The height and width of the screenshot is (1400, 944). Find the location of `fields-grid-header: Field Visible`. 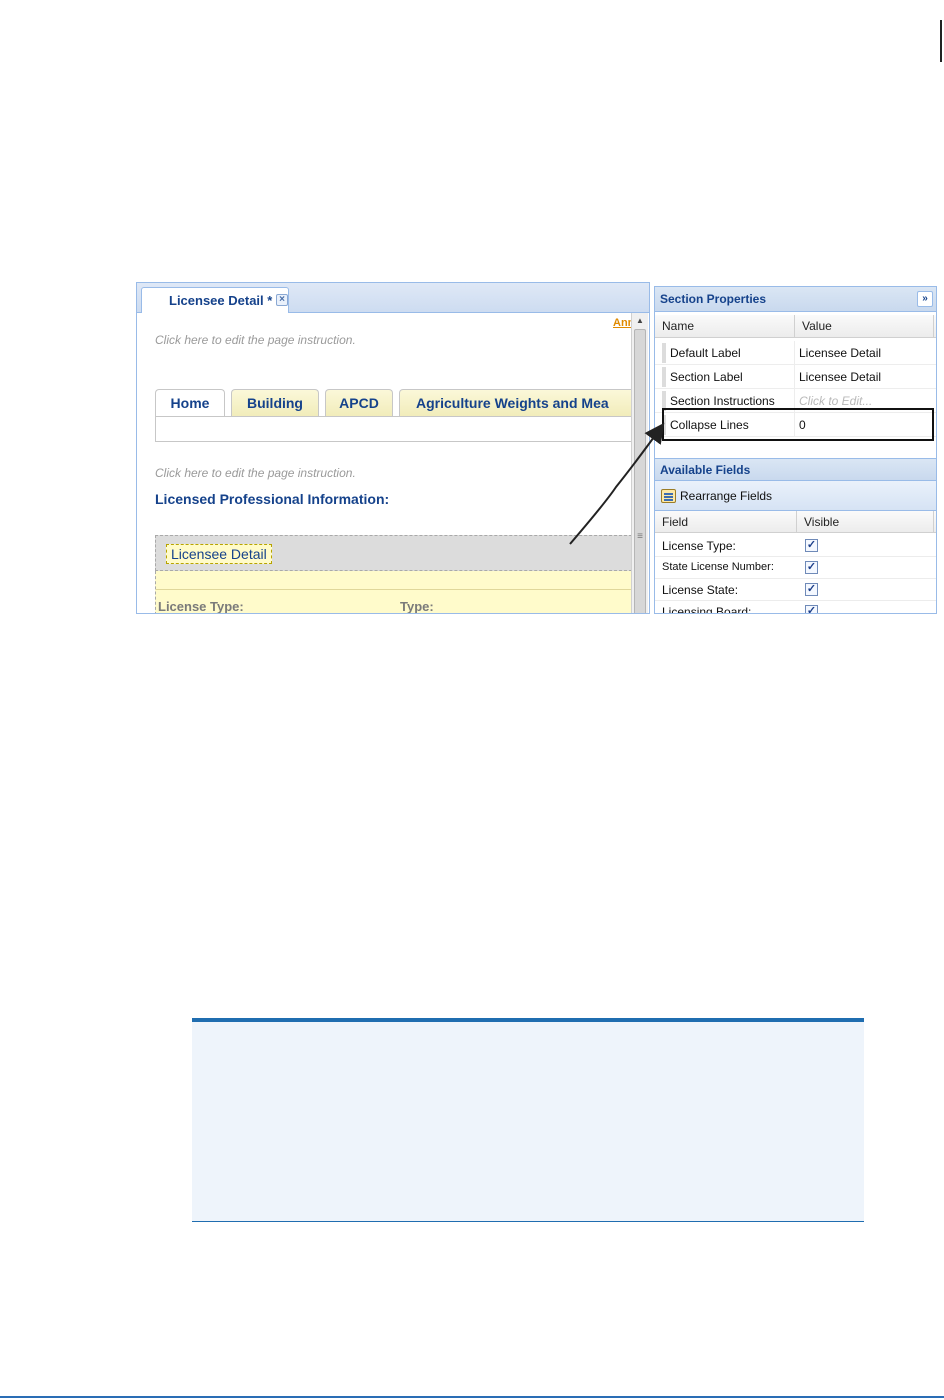

fields-grid-header: Field Visible is located at coordinates (795, 522).